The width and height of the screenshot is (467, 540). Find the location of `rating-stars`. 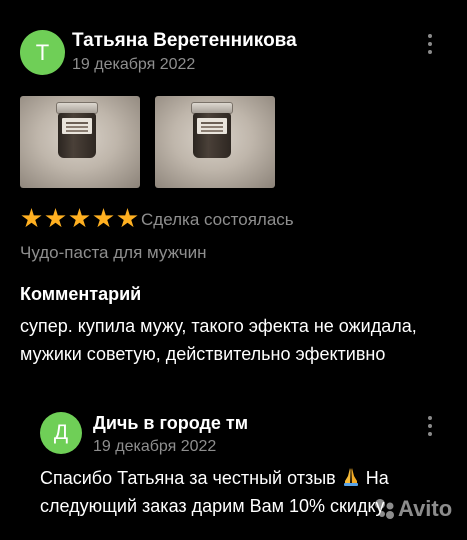

rating-stars is located at coordinates (79, 218).